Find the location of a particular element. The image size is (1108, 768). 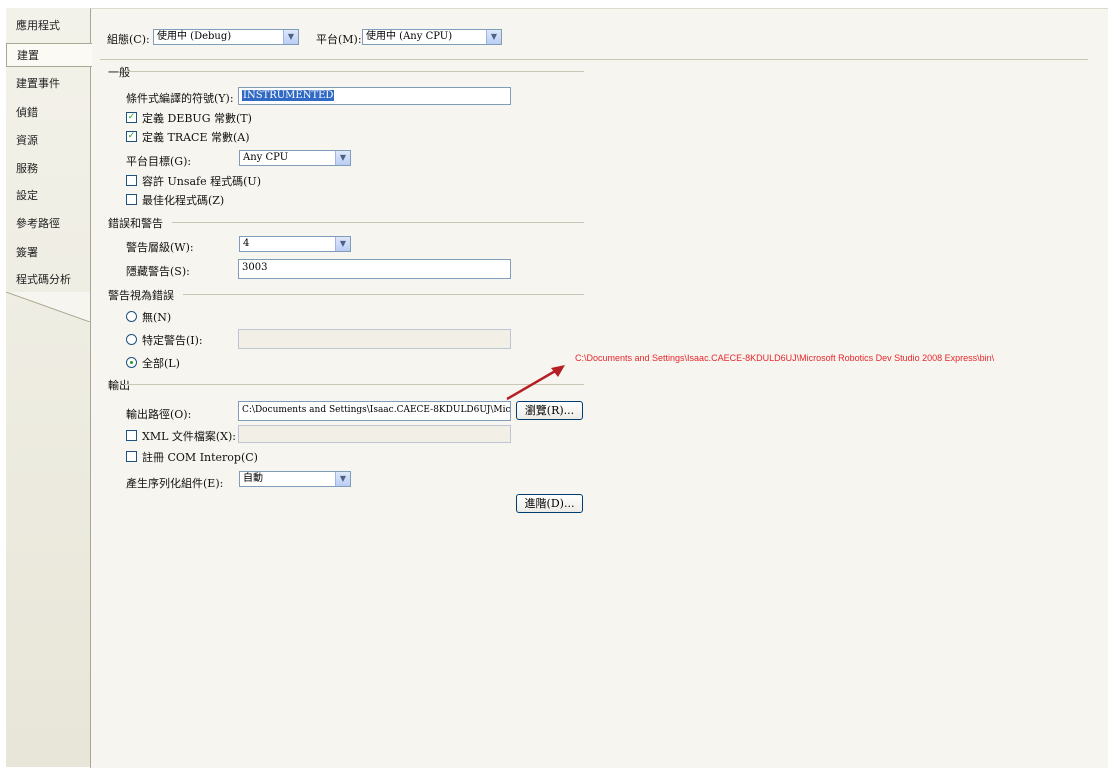

treat-warnings-group-title: 警告視為錯誤 is located at coordinates (141, 295).